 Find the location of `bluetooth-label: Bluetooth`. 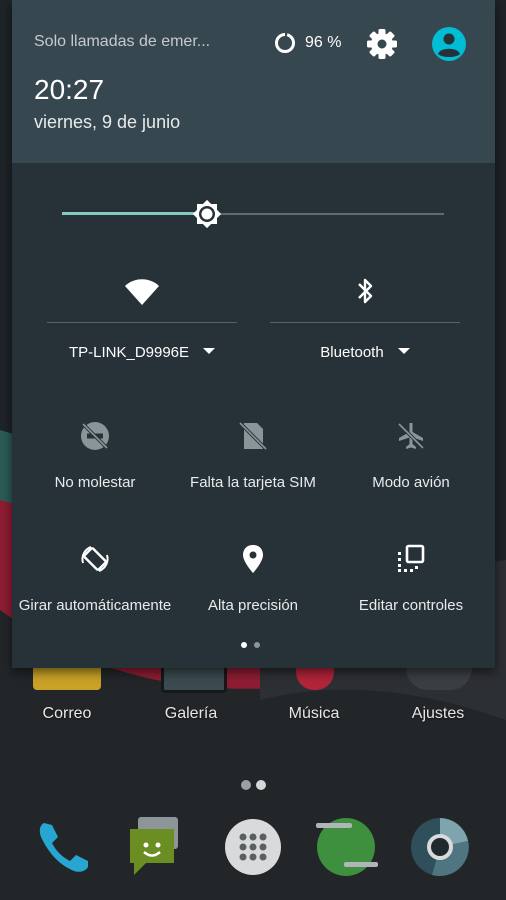

bluetooth-label: Bluetooth is located at coordinates (365, 352).